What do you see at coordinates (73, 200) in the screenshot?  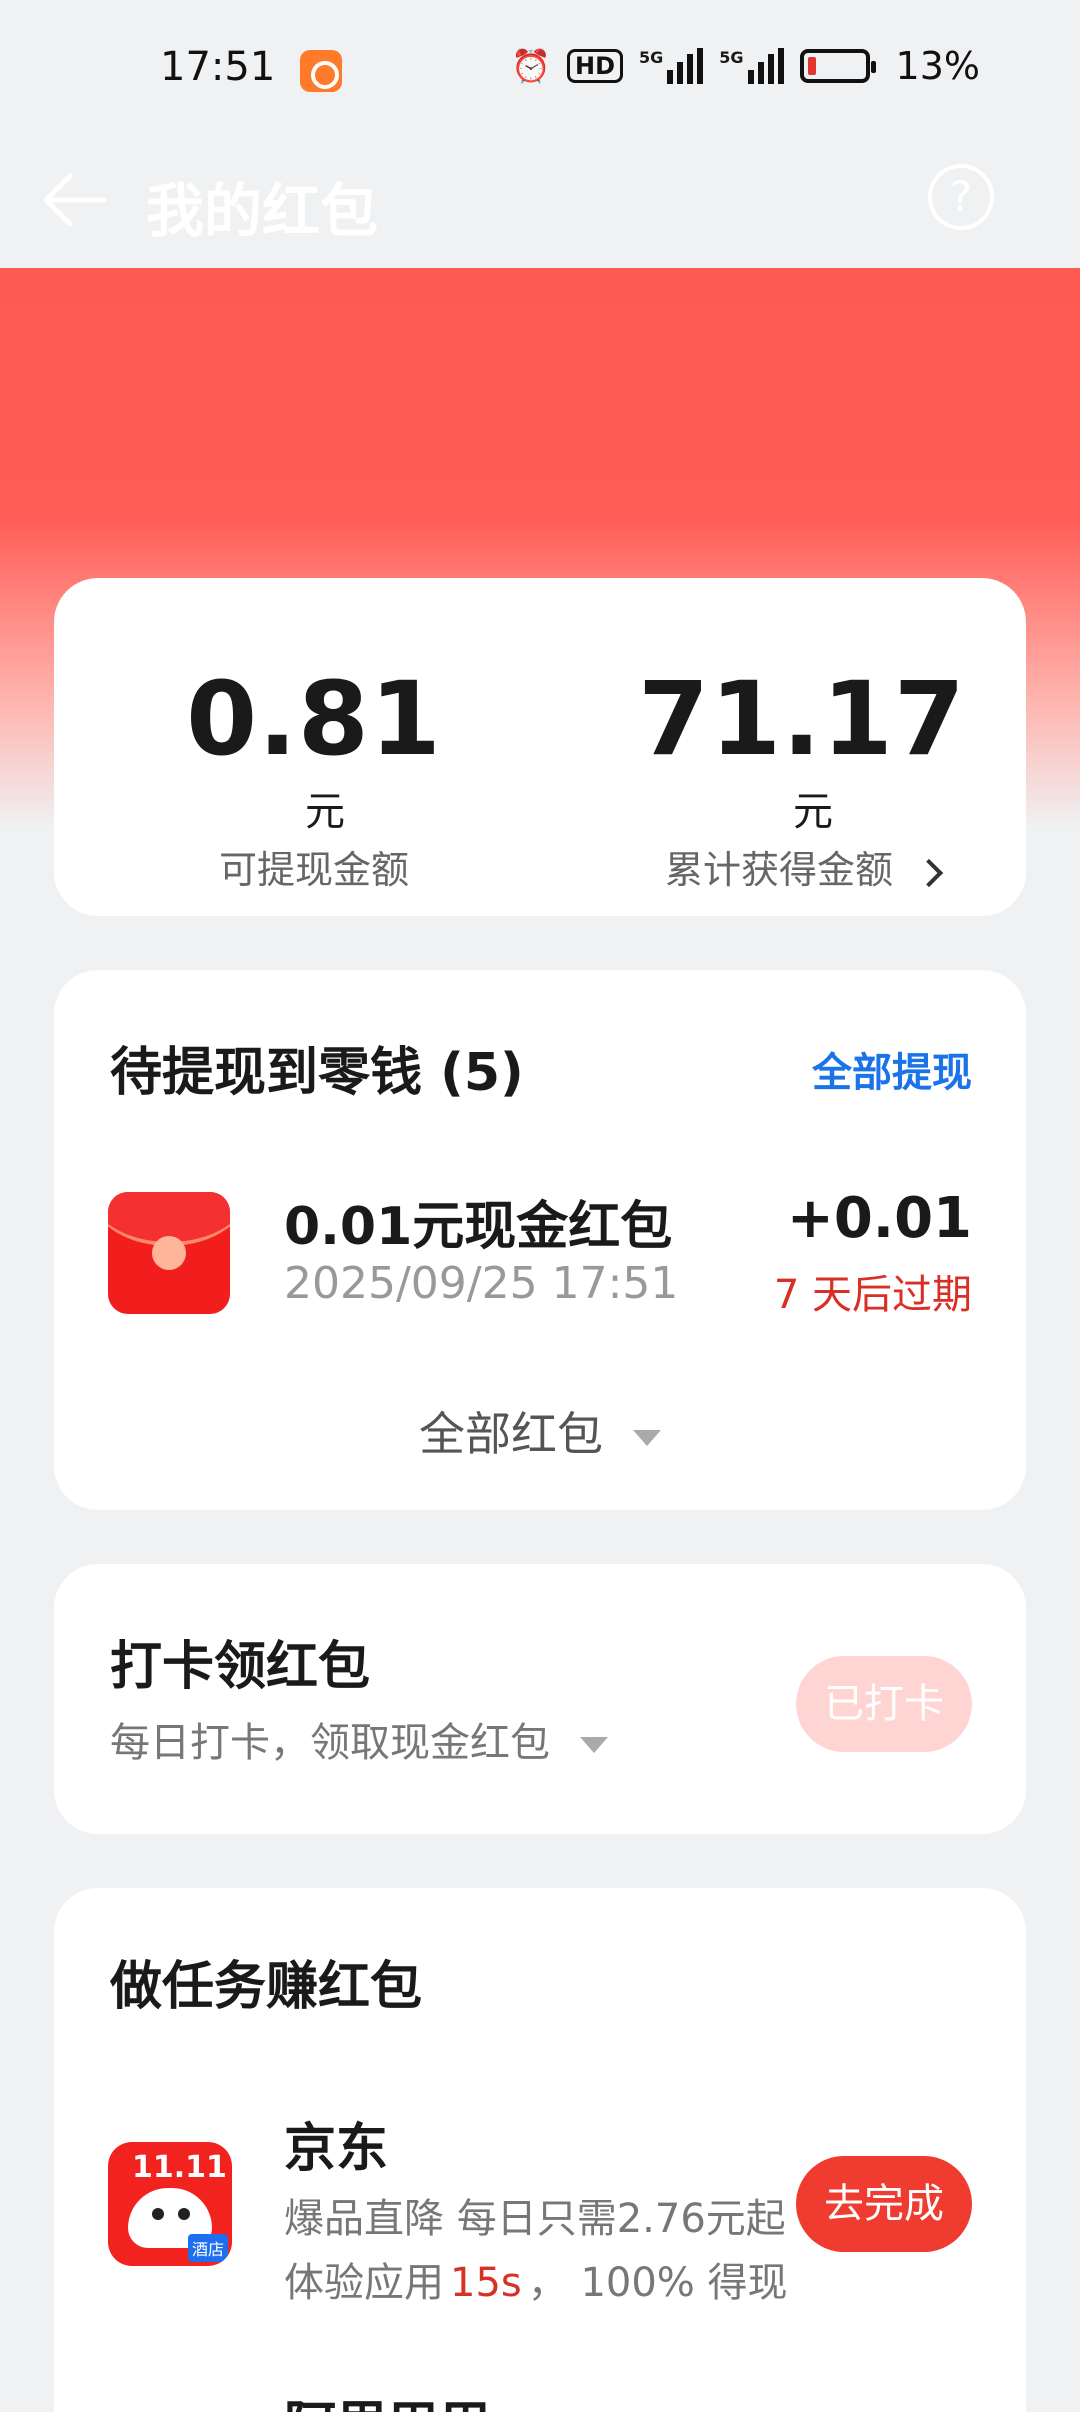 I see `back-arrow-icon` at bounding box center [73, 200].